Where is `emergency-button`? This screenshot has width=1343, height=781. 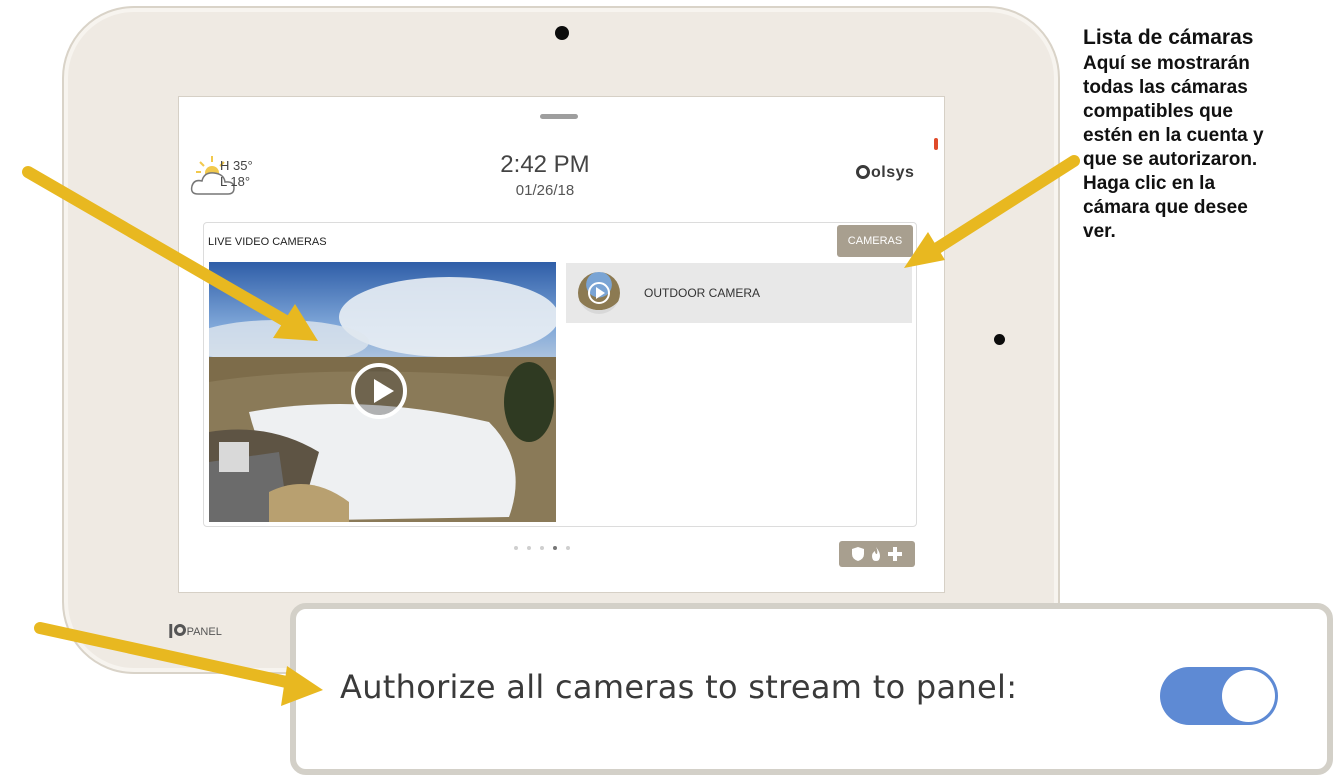 emergency-button is located at coordinates (877, 554).